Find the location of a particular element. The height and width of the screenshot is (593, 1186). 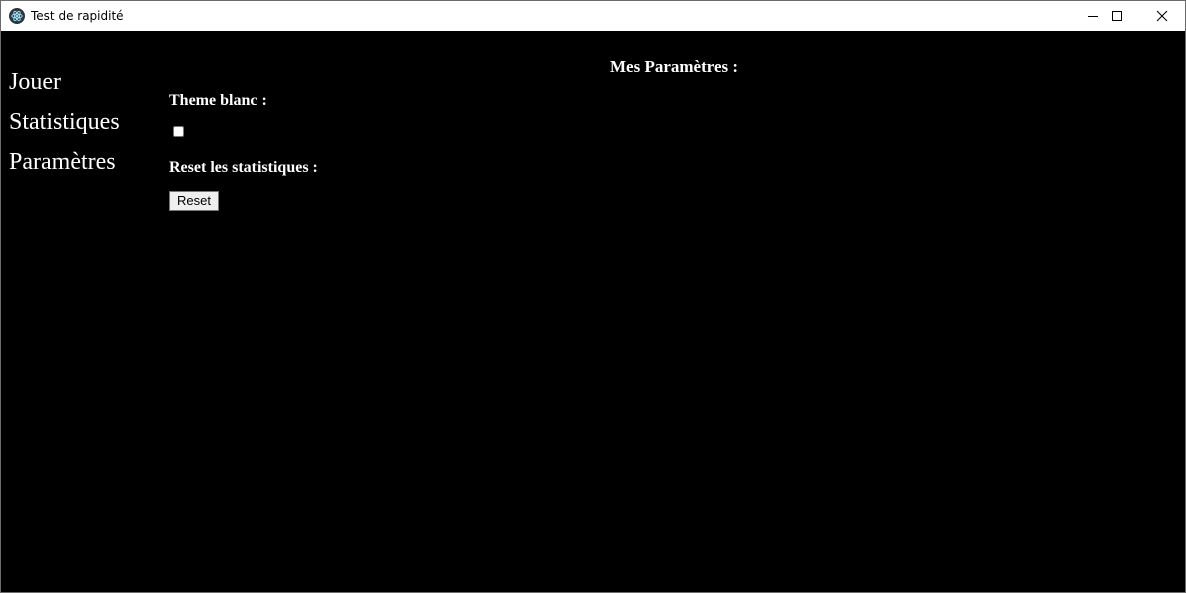

electron-app-icon is located at coordinates (17, 16).